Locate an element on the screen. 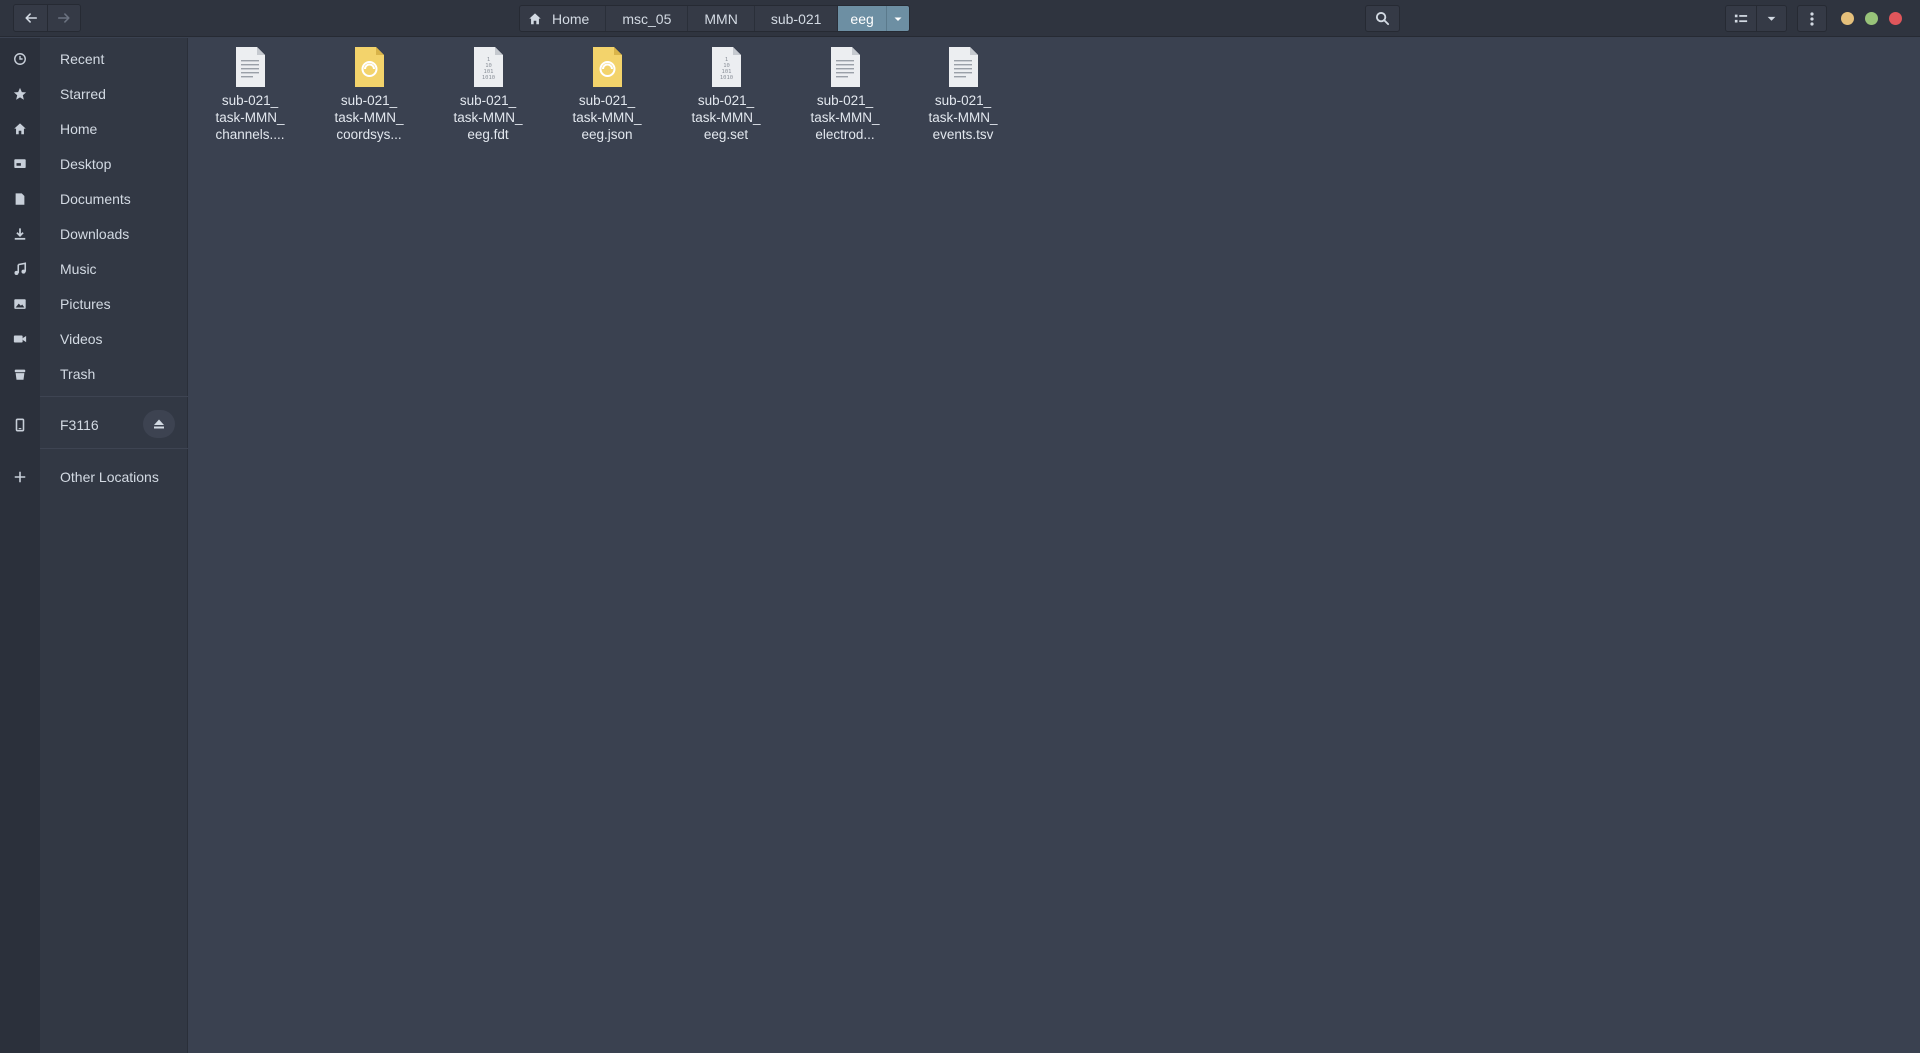 Image resolution: width=1920 pixels, height=1053 pixels. maximize-button is located at coordinates (1871, 18).